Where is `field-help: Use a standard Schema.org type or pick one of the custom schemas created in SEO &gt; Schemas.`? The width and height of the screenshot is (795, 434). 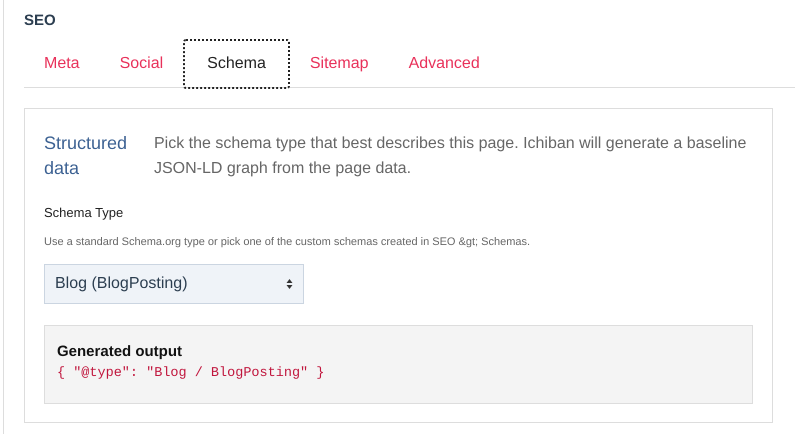
field-help: Use a standard Schema.org type or pick one of the custom schemas created in SEO &gt; Schemas. is located at coordinates (288, 242).